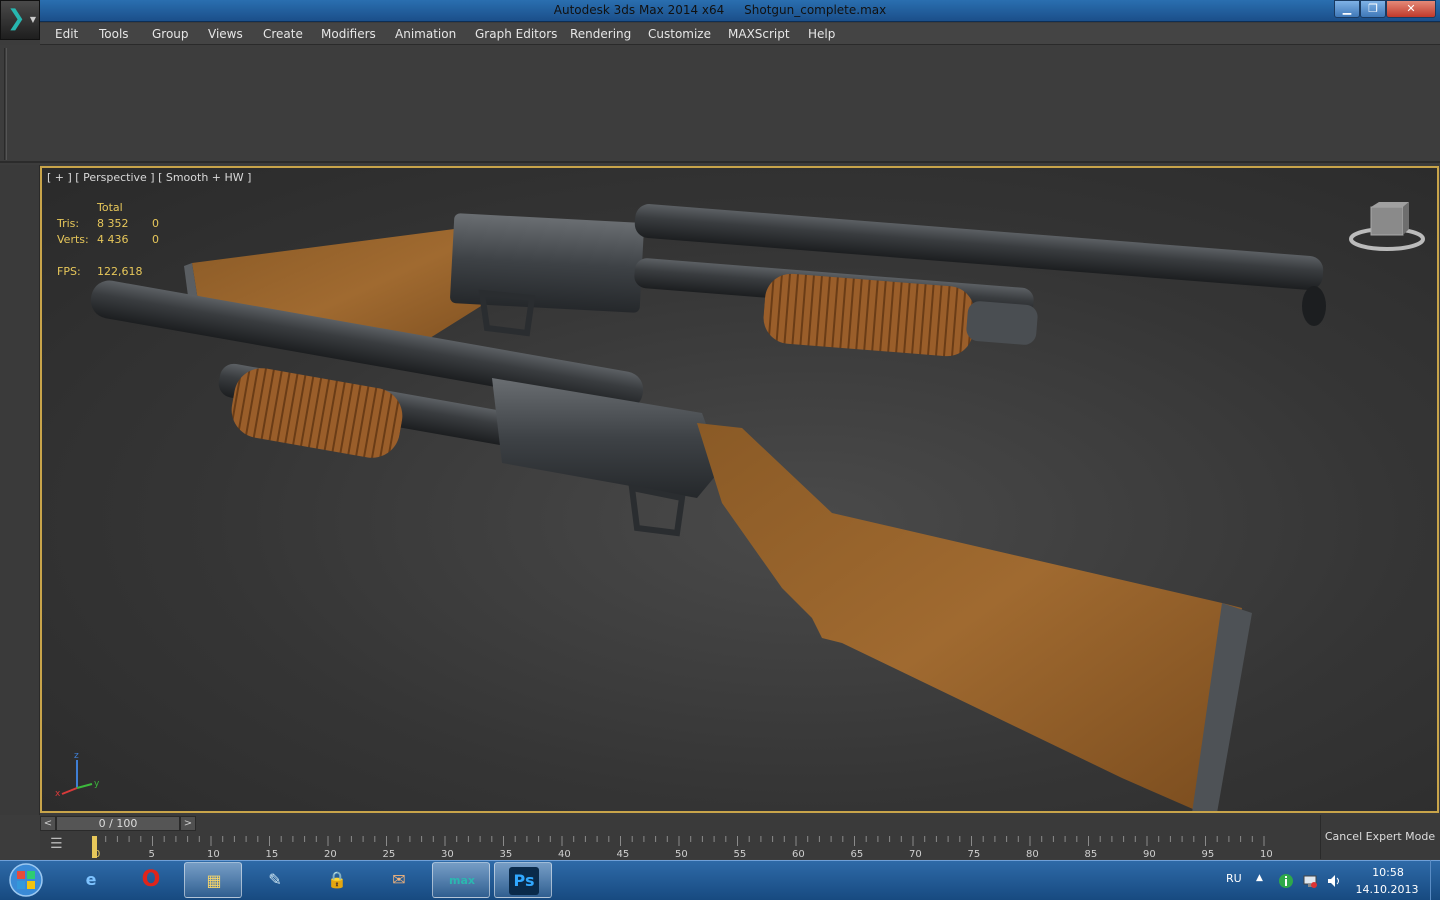 The width and height of the screenshot is (1440, 900). Describe the element at coordinates (32, 19) in the screenshot. I see `chevron-down-icon: ▼` at that location.